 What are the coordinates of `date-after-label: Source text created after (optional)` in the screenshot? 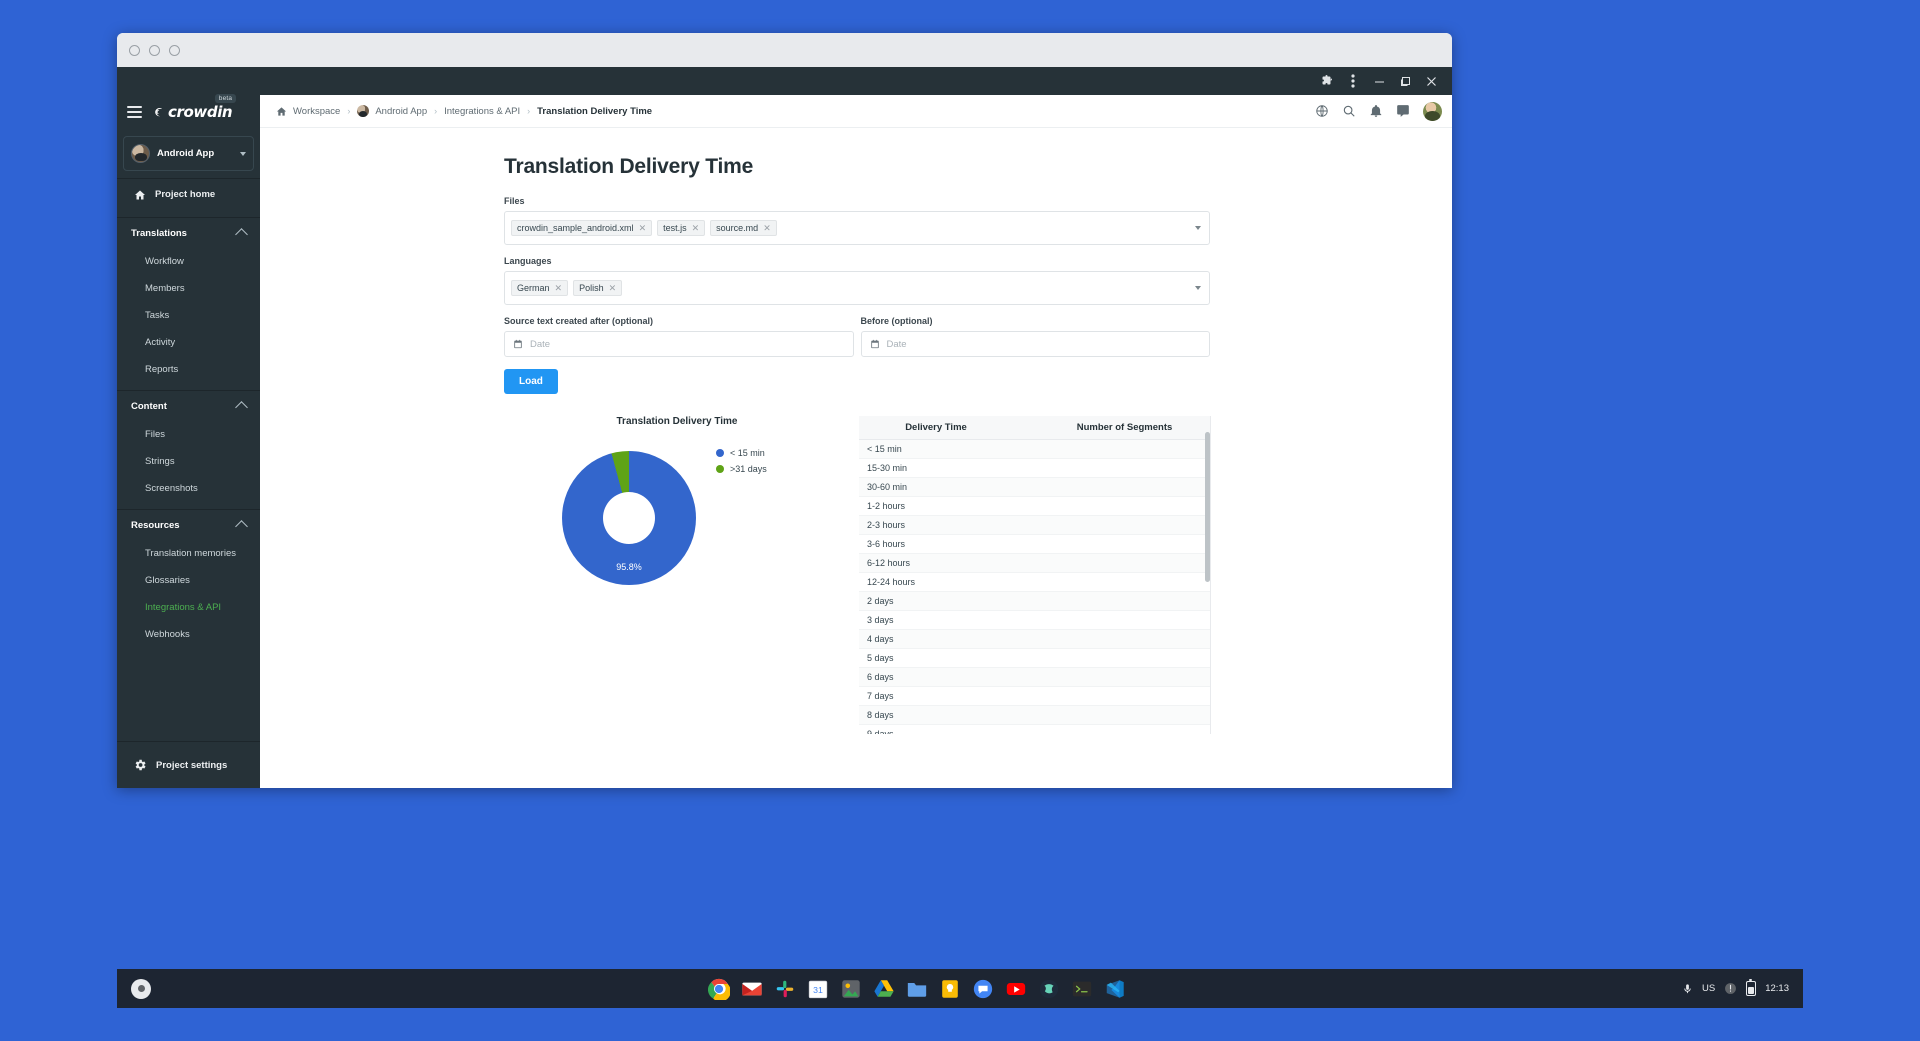 It's located at (579, 321).